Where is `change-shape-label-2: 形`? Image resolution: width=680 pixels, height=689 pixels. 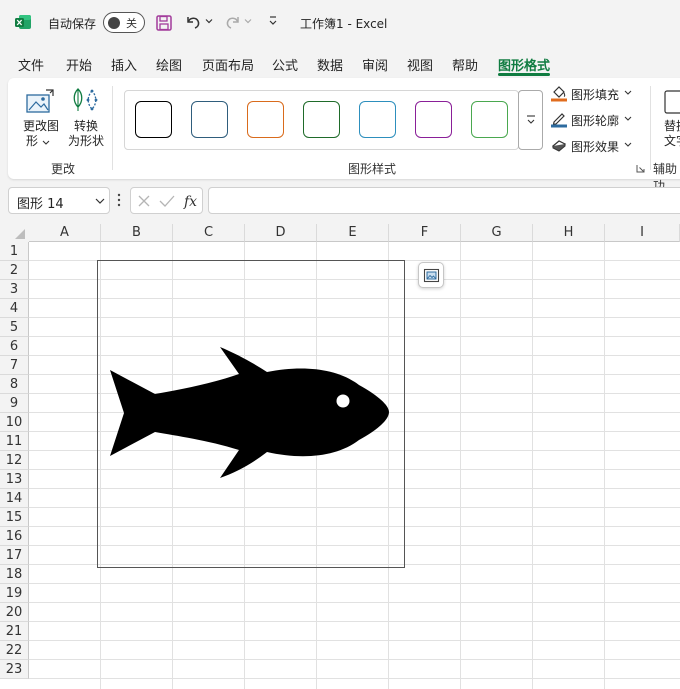
change-shape-label-2: 形 is located at coordinates (32, 141).